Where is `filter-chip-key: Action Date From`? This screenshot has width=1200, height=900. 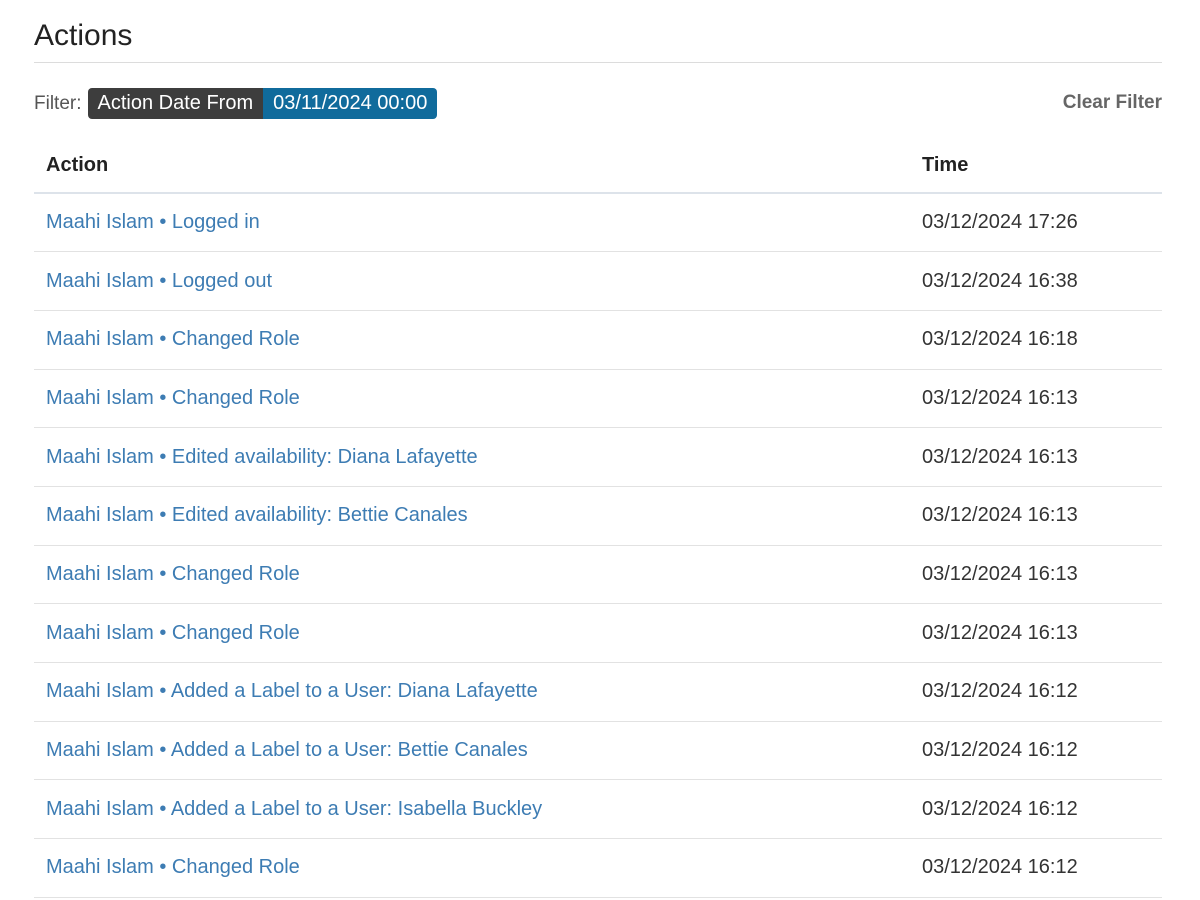
filter-chip-key: Action Date From is located at coordinates (175, 103).